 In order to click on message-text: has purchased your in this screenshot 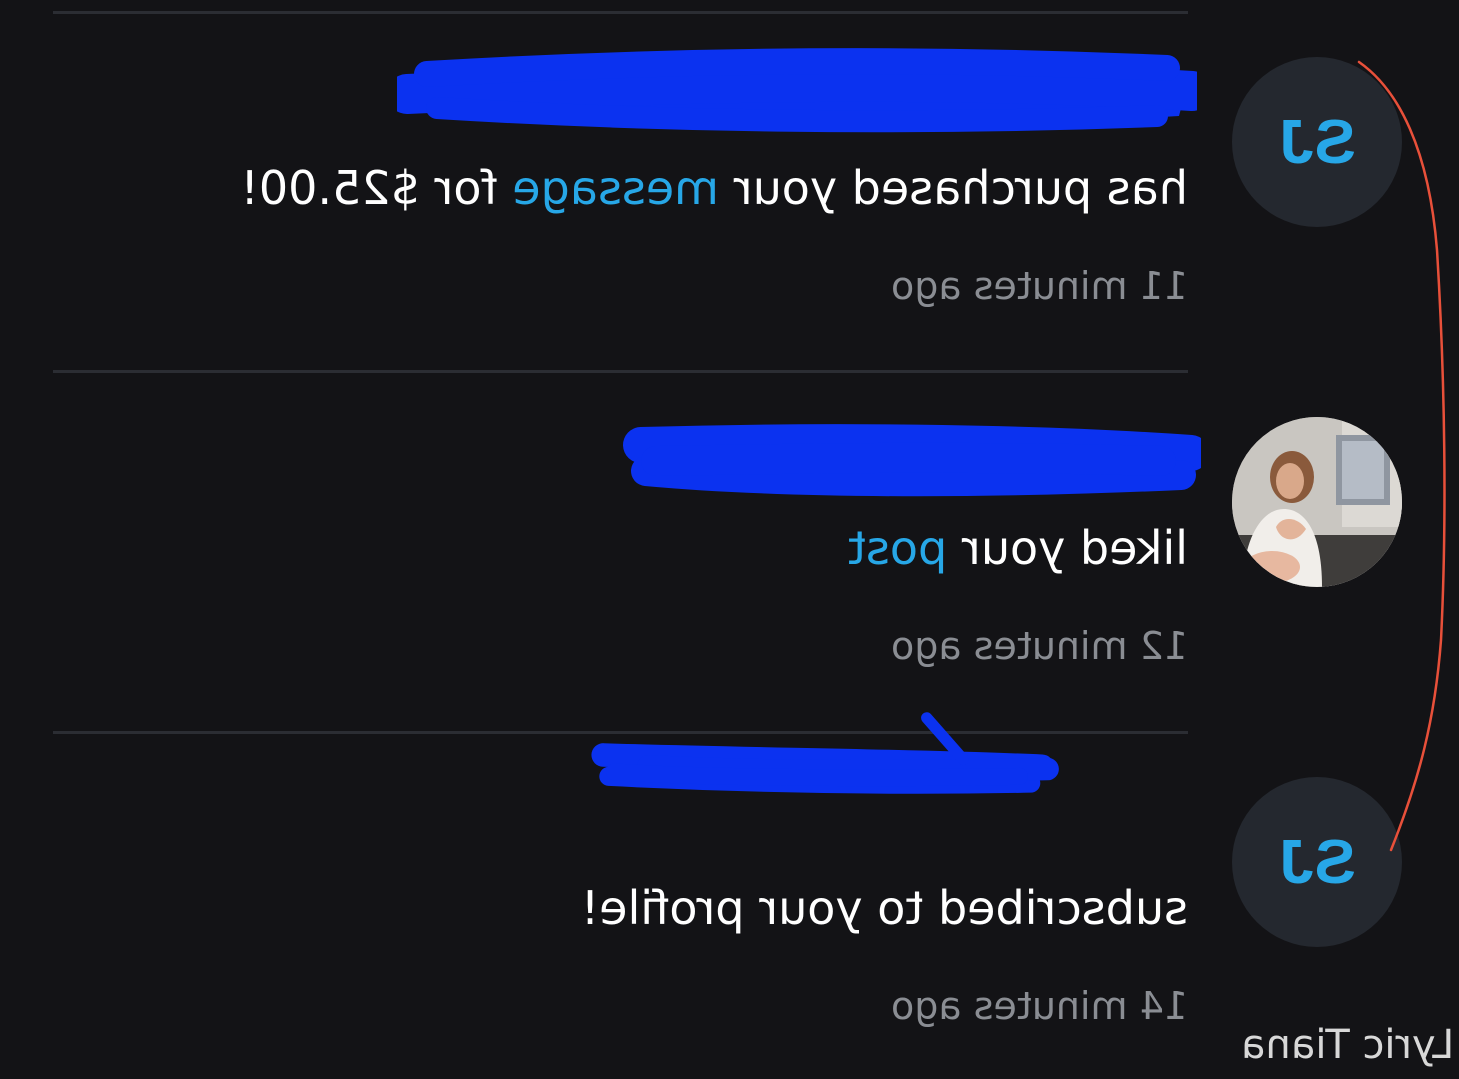, I will do `click(953, 188)`.